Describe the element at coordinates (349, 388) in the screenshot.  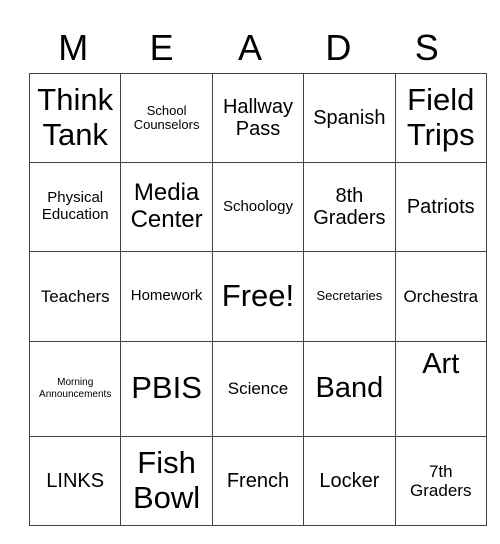
I see `bingo-cell: Band` at that location.